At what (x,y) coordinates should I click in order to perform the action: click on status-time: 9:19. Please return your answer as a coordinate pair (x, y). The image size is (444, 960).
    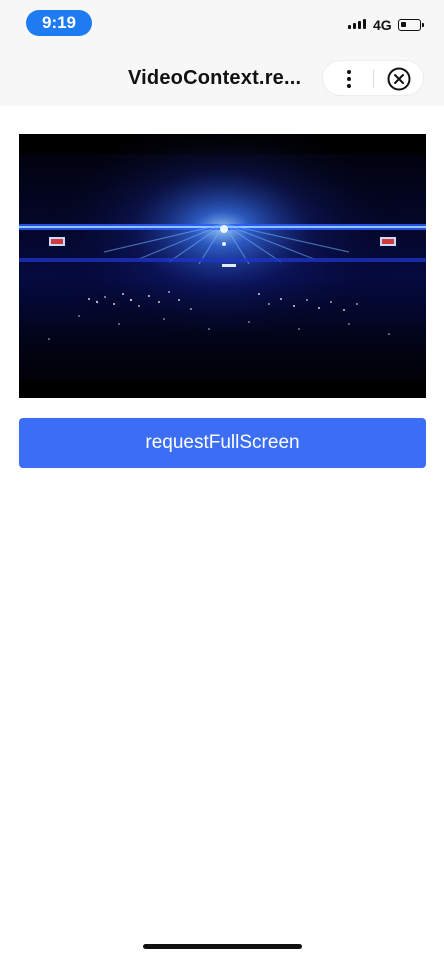
    Looking at the image, I should click on (59, 23).